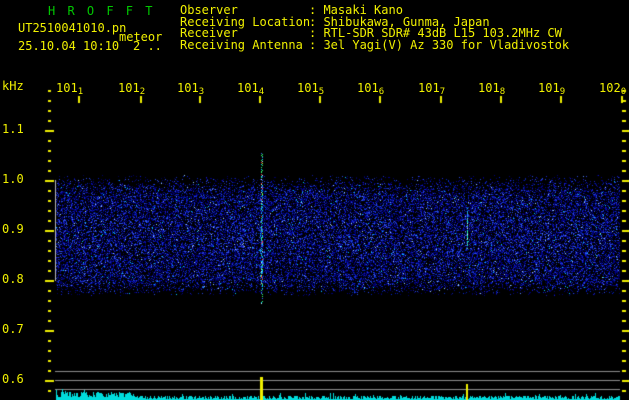 The image size is (629, 400). What do you see at coordinates (502, 92) in the screenshot?
I see `x-axis-label-sub: 8` at bounding box center [502, 92].